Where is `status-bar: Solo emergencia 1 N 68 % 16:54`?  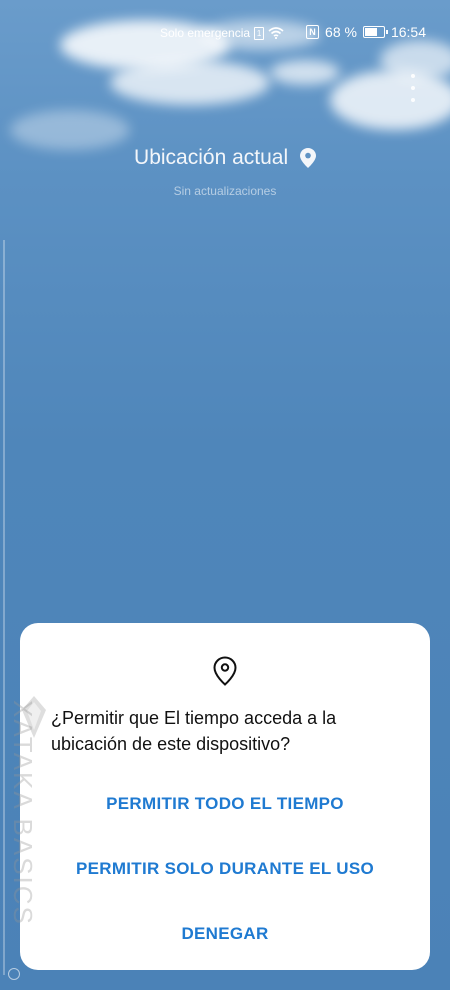 status-bar: Solo emergencia 1 N 68 % 16:54 is located at coordinates (225, 34).